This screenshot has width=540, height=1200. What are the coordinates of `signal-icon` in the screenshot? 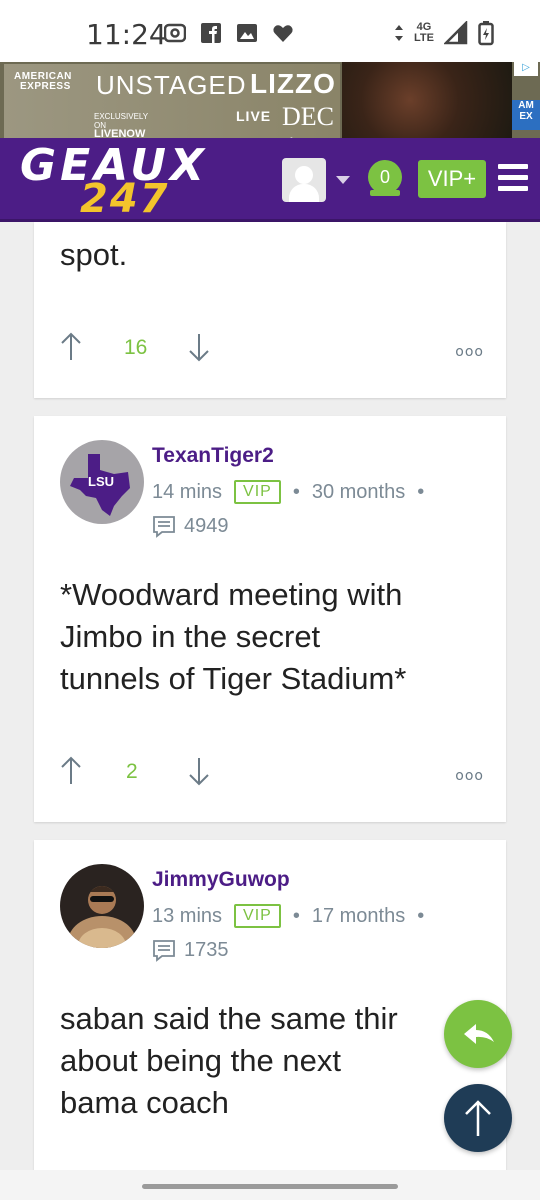 It's located at (456, 33).